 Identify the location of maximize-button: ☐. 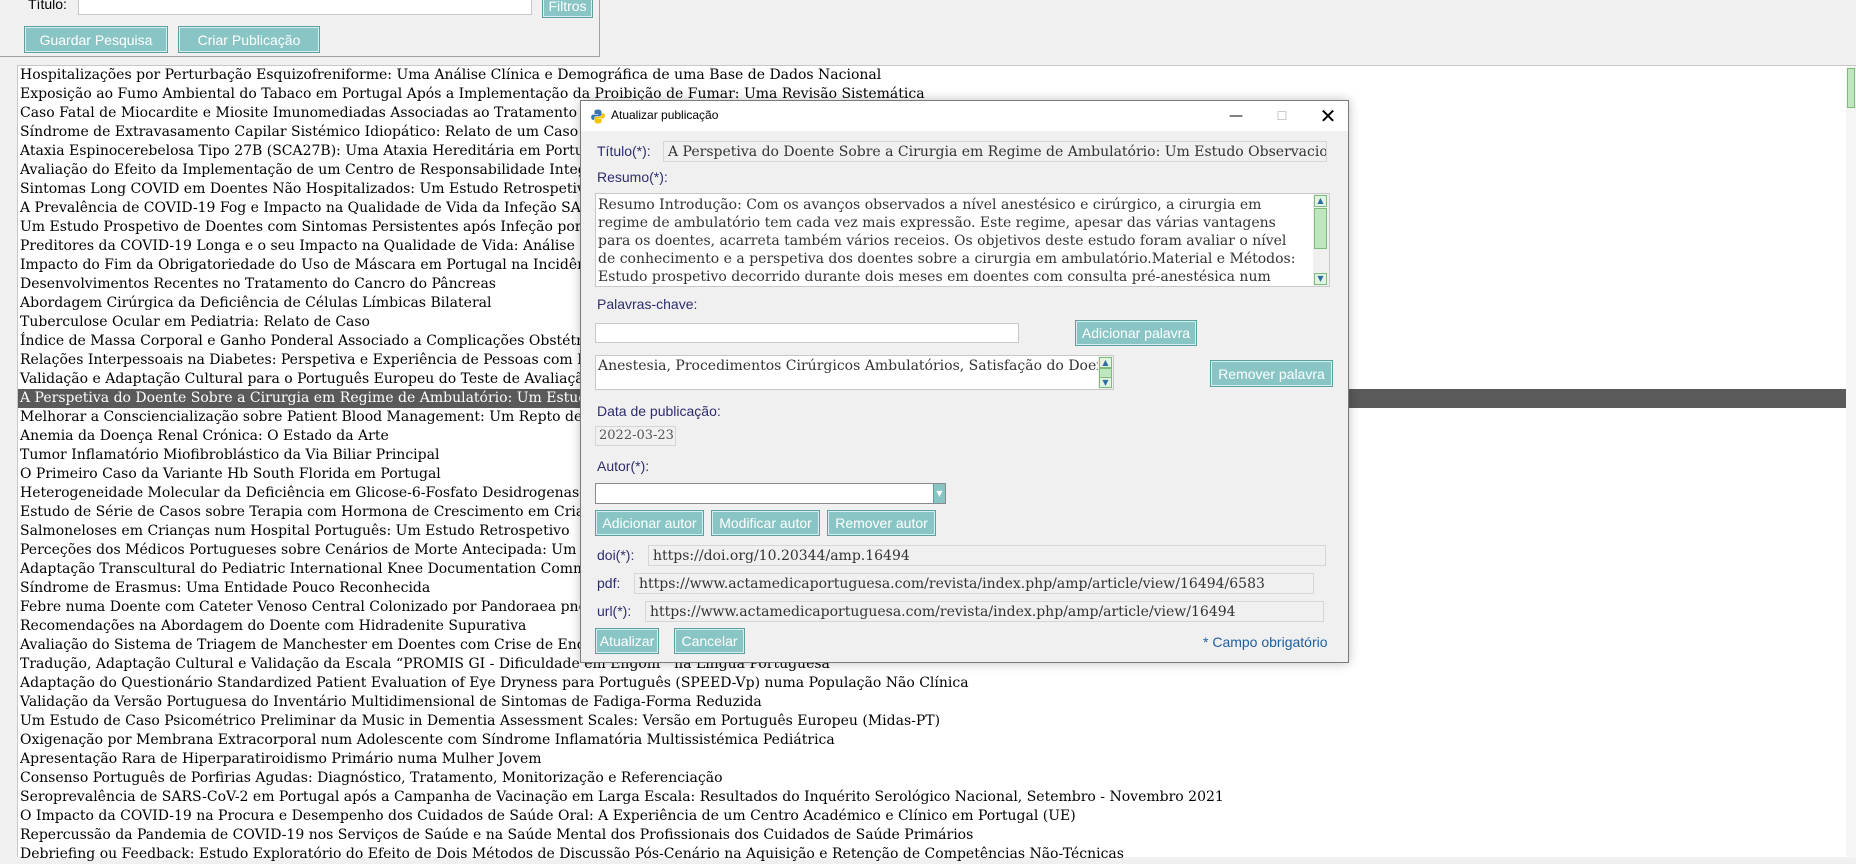
(1282, 116).